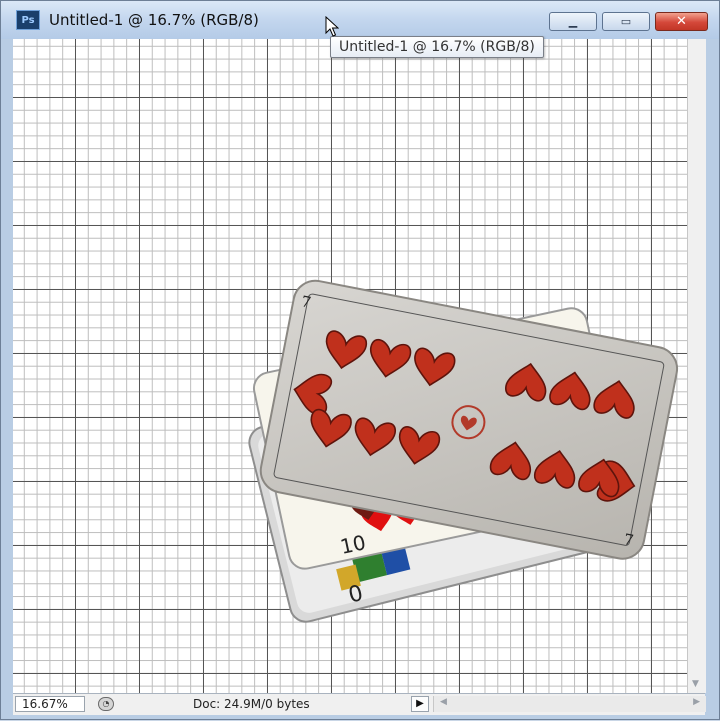  I want to click on window-title: Untitled-1 @ 16.7% (RGB/8), so click(154, 20).